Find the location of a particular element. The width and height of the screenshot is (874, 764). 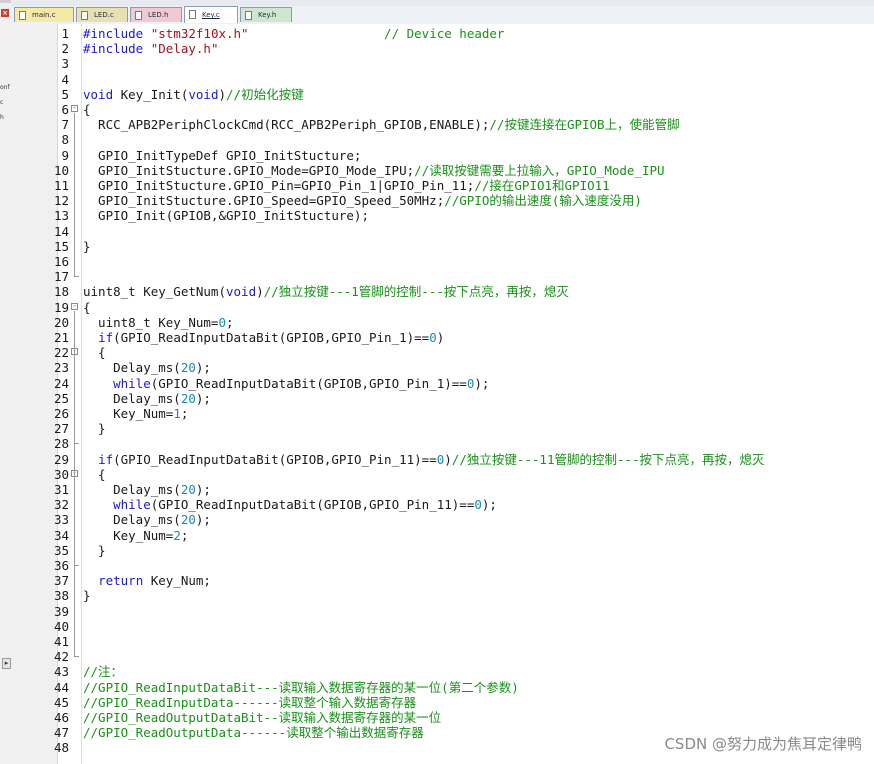

line-number: 14 is located at coordinates (61, 231).